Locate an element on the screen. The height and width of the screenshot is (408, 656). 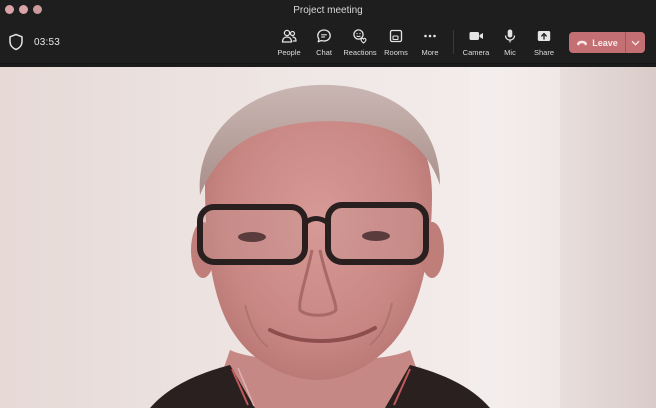
people-icon is located at coordinates (289, 36).